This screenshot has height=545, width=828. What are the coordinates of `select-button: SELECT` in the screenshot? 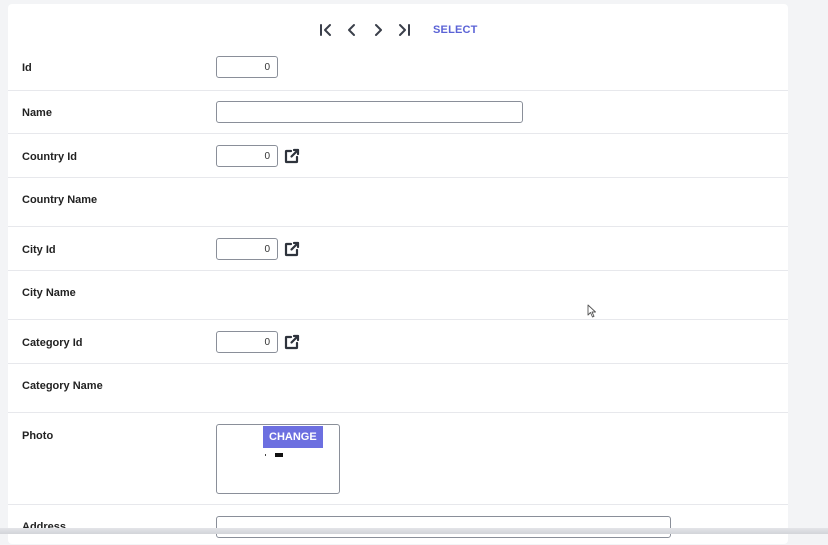 It's located at (455, 30).